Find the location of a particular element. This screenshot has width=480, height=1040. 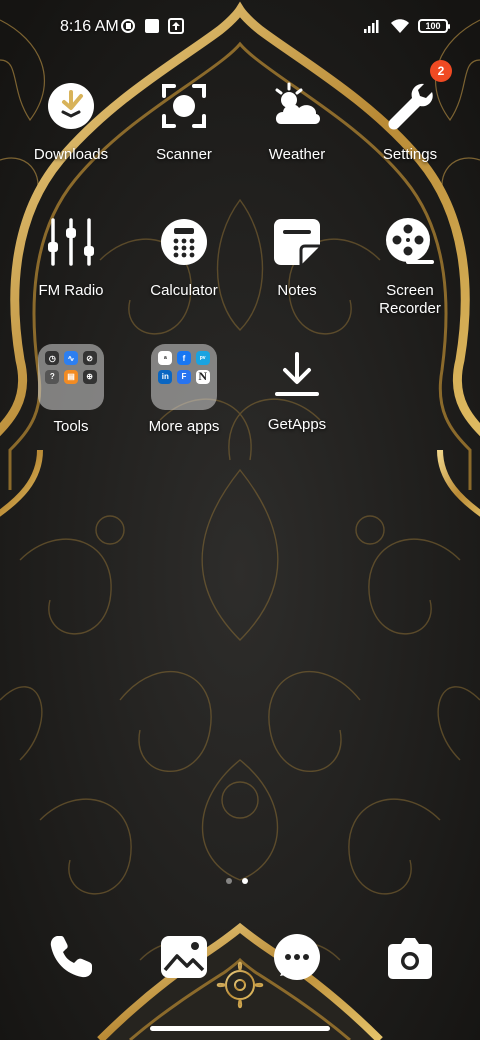

app-label: Scanner is located at coordinates (184, 154).